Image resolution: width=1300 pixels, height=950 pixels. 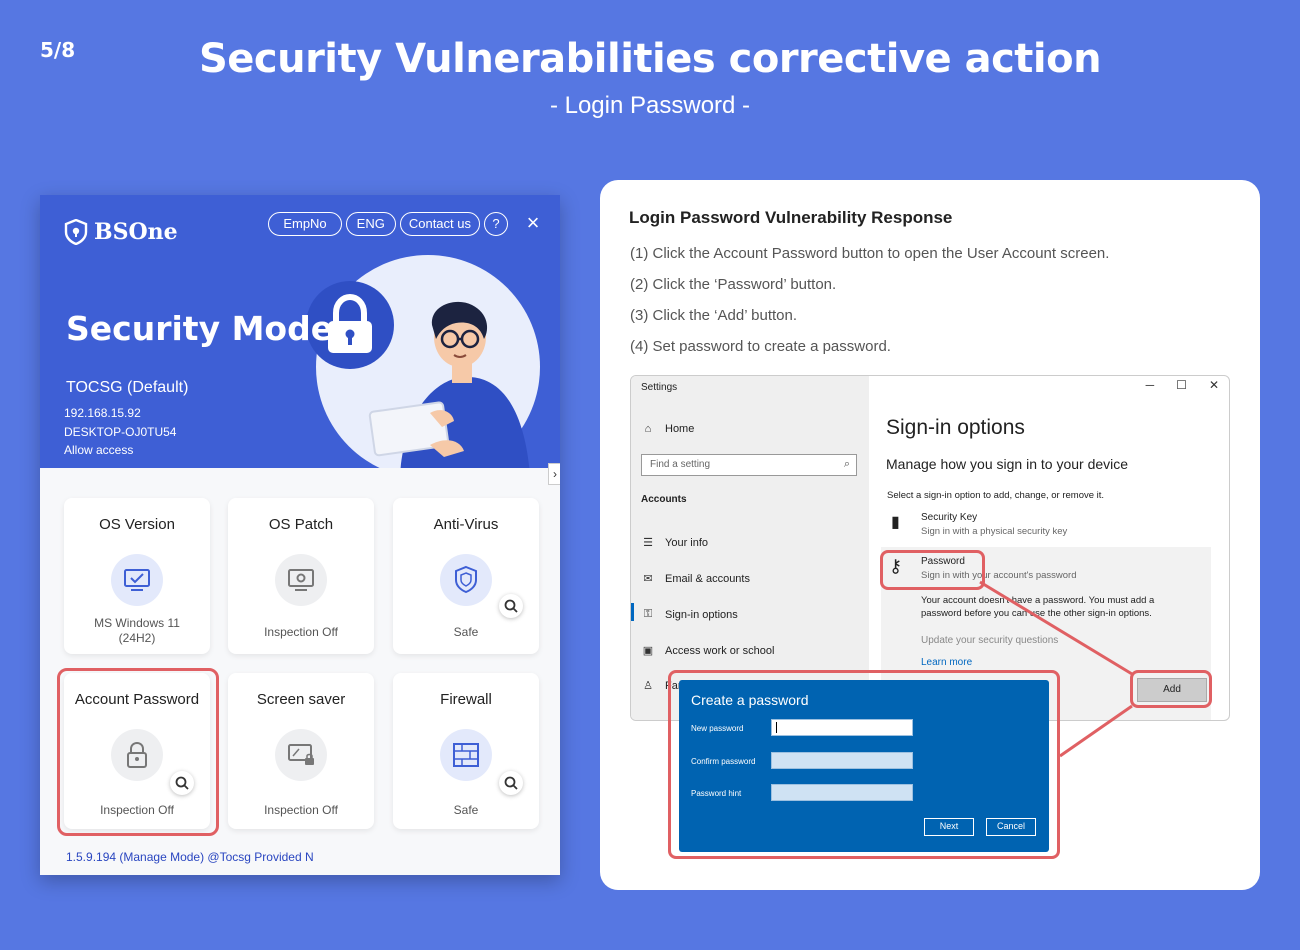 What do you see at coordinates (1171, 689) in the screenshot?
I see `add-button-highlight` at bounding box center [1171, 689].